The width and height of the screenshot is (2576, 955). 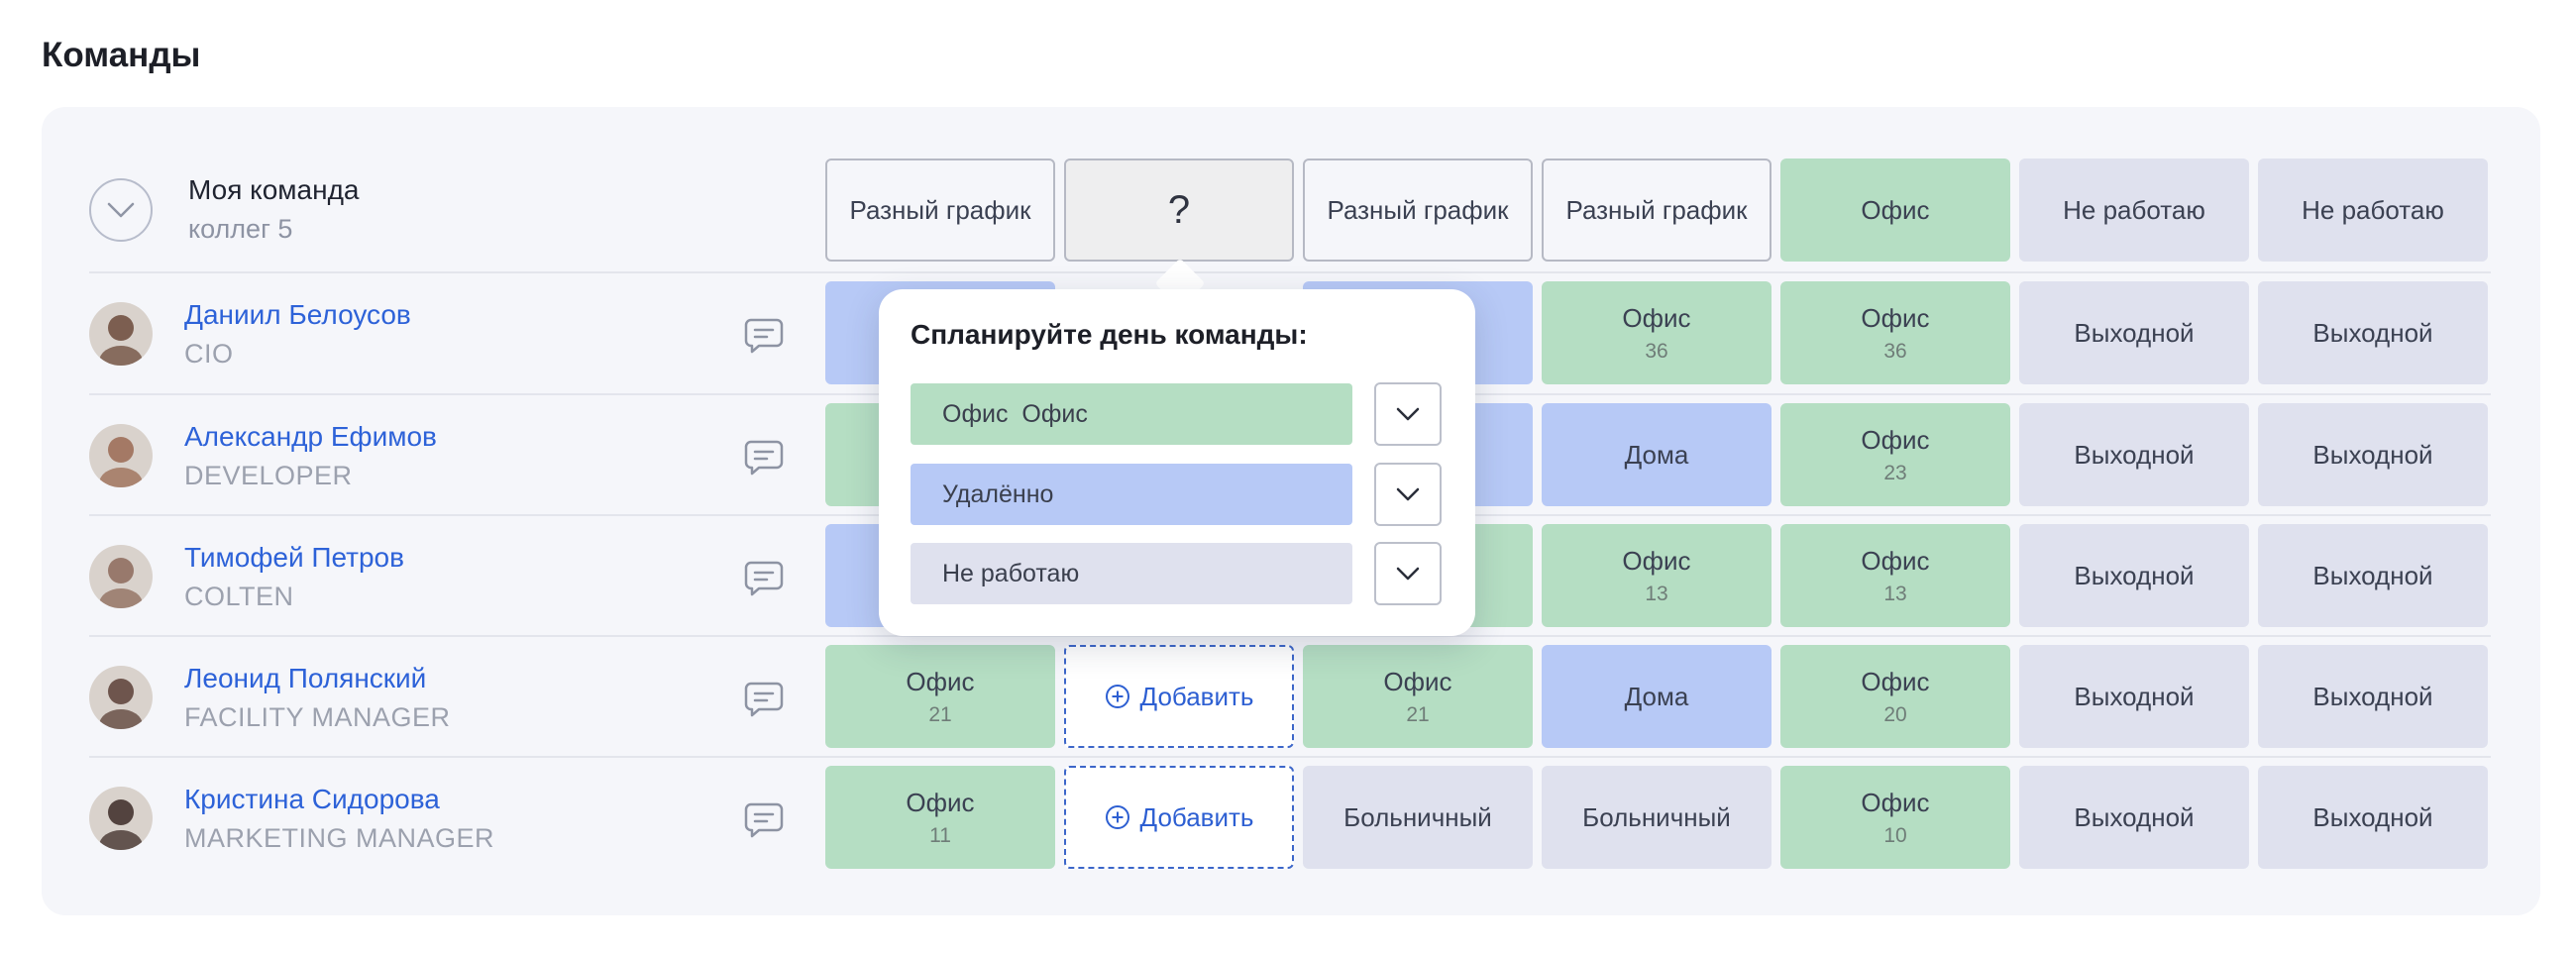 What do you see at coordinates (297, 315) in the screenshot?
I see `person-name-link: Даниил Белоусов` at bounding box center [297, 315].